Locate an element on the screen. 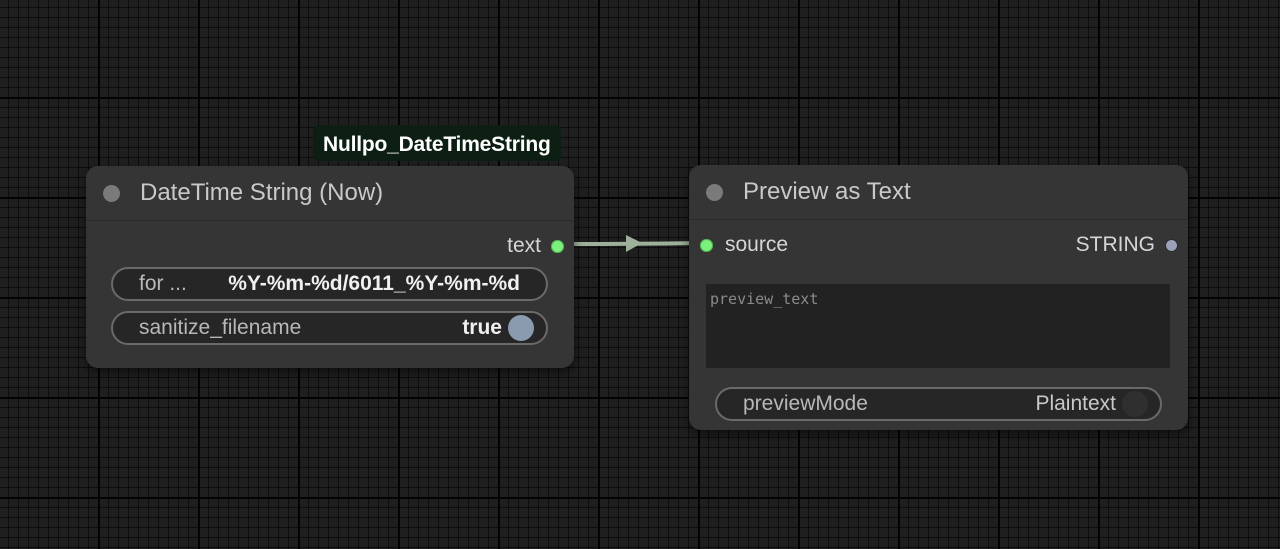  node-title: Preview as Text is located at coordinates (827, 191).